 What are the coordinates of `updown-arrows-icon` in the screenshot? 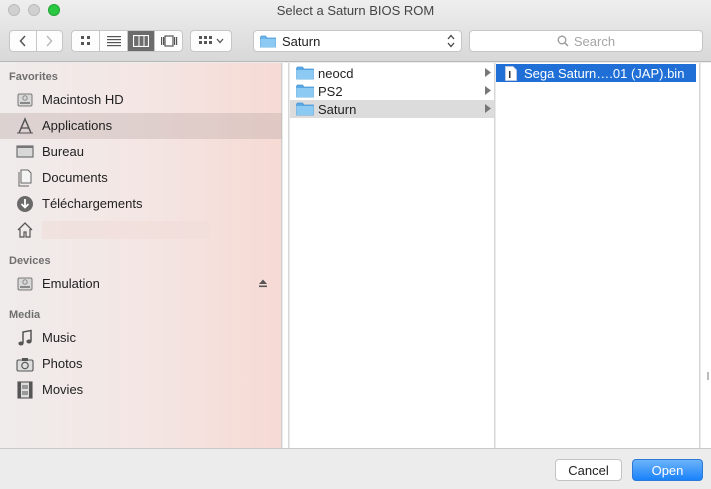 It's located at (451, 41).